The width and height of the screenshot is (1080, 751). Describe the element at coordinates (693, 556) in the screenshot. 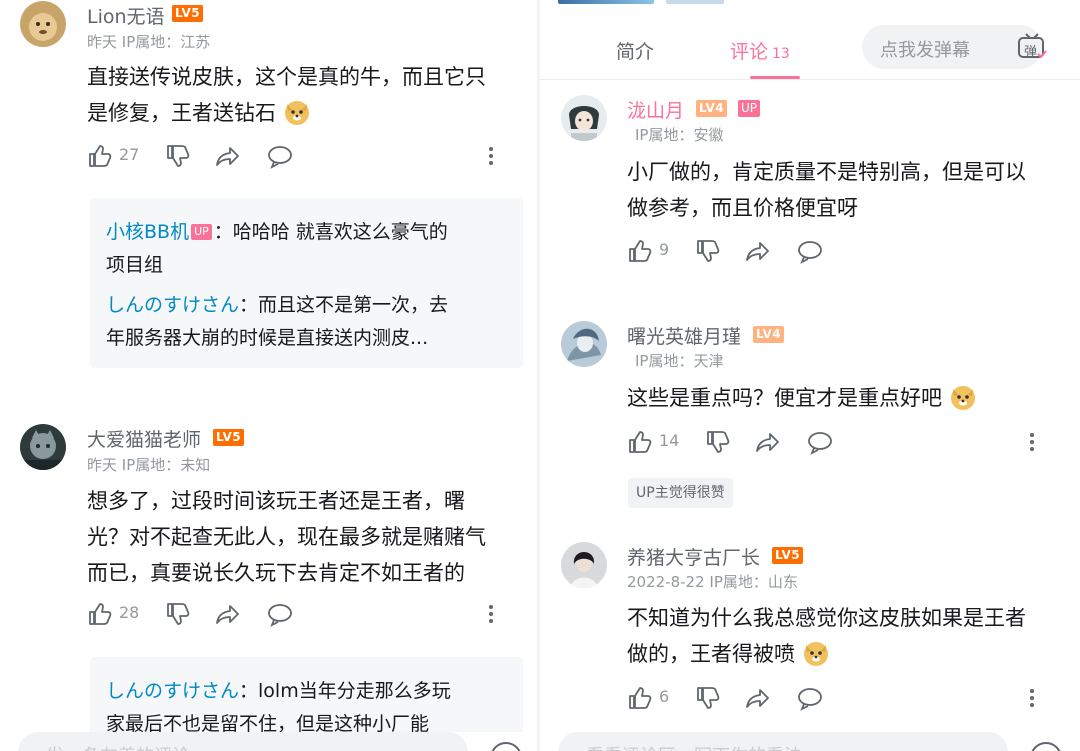

I see `comment-username: 养猪大亨古厂长` at that location.